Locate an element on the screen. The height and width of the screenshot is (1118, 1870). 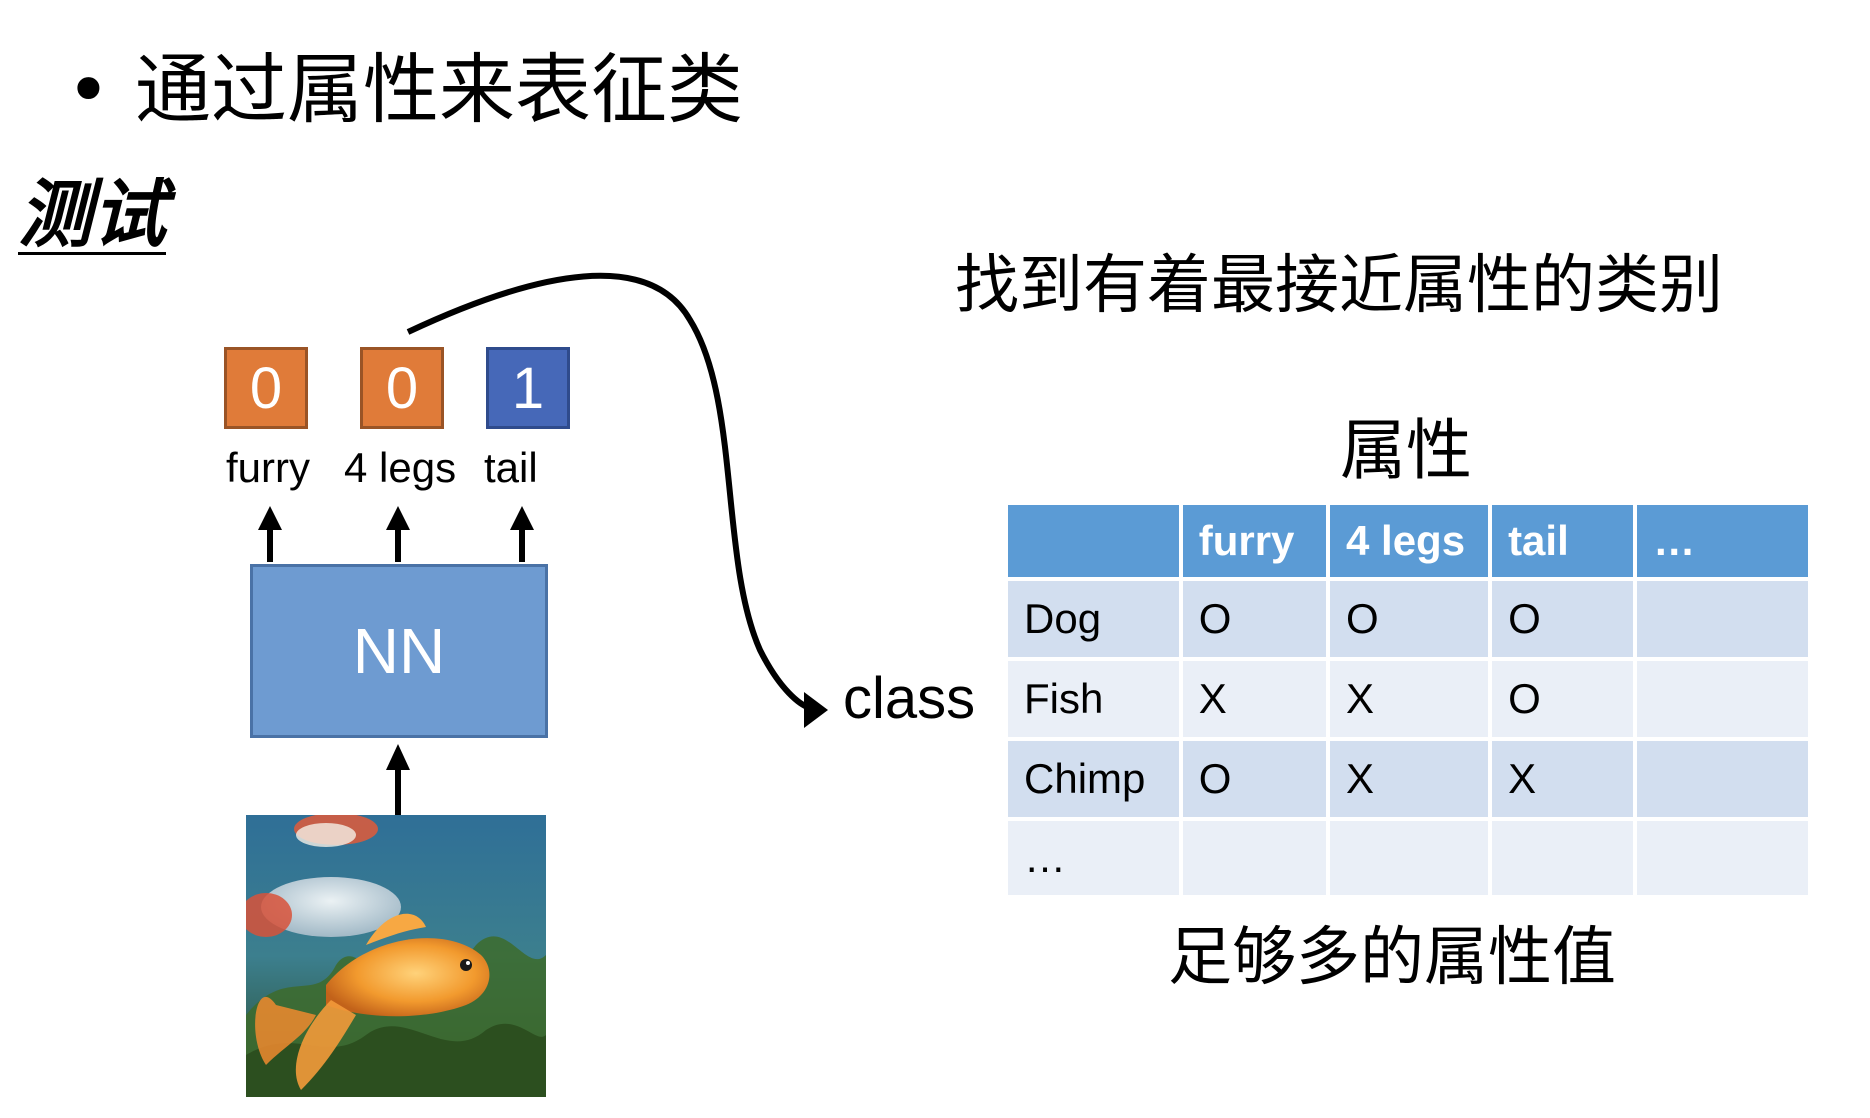
table-header-cell: tail is located at coordinates (1563, 541).